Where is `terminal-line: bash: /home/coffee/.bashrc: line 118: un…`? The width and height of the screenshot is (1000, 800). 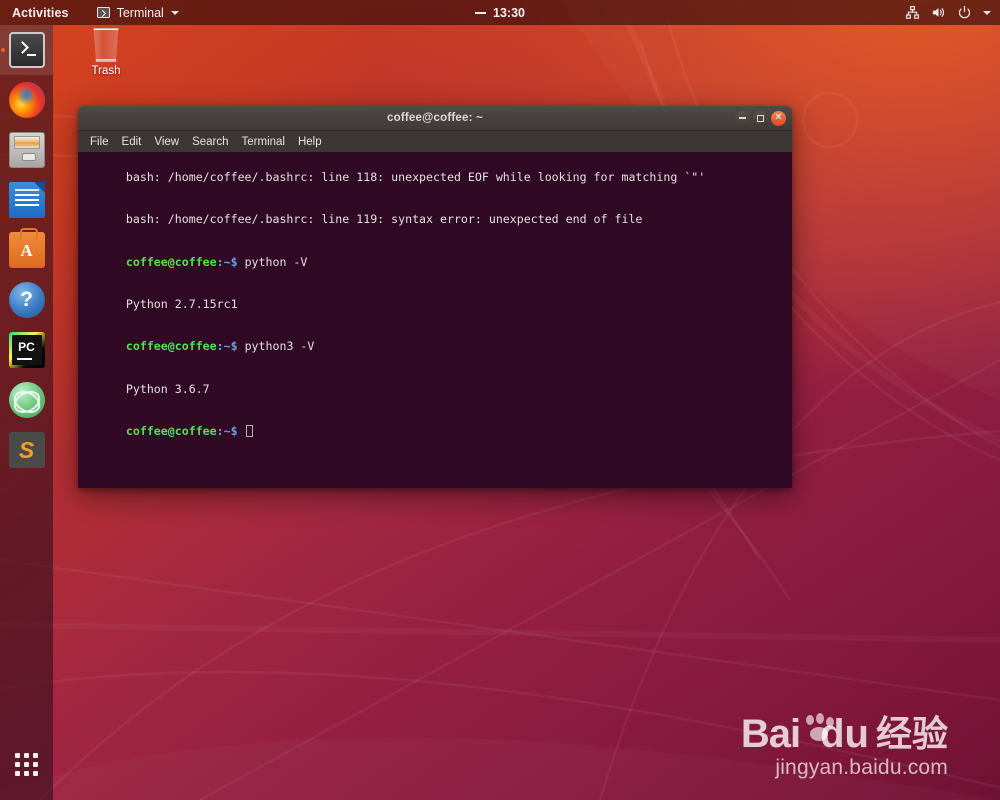
terminal-line: bash: /home/coffee/.bashrc: line 118: un… is located at coordinates (435, 177).